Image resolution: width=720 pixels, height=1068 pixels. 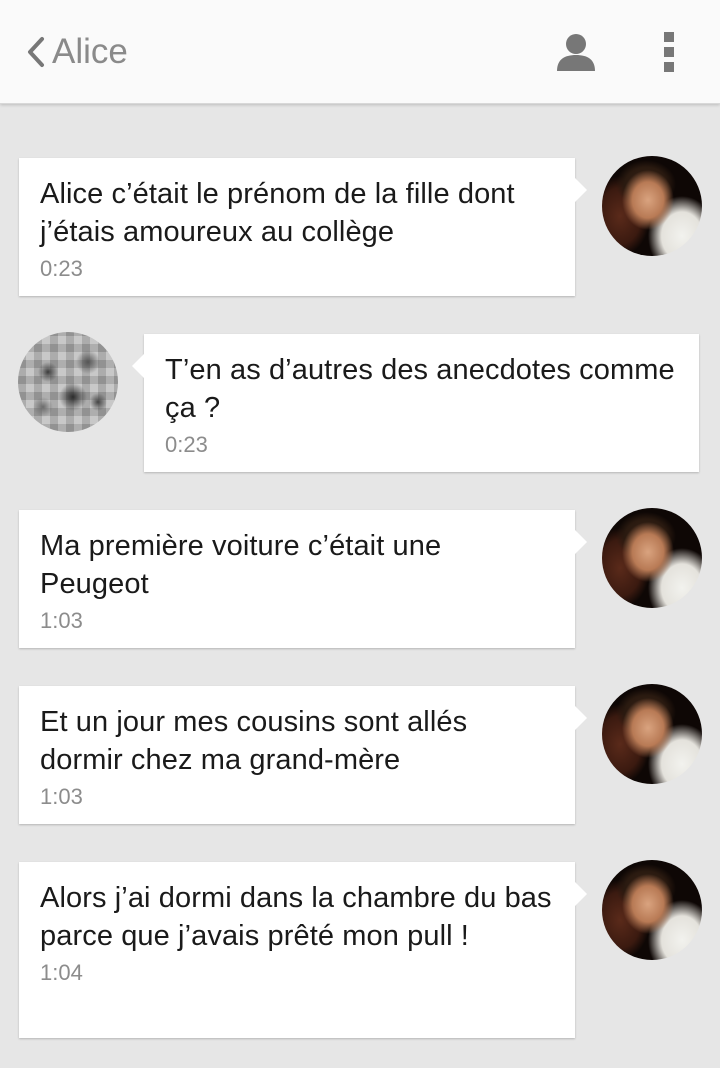 I want to click on person-icon, so click(x=576, y=52).